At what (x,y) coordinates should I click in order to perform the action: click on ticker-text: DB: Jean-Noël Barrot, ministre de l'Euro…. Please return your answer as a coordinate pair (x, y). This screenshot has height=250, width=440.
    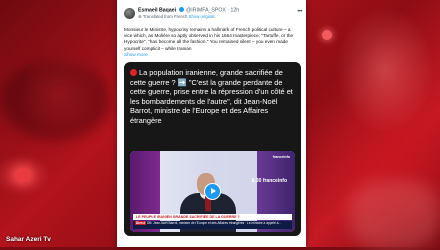
    Looking at the image, I should click on (214, 223).